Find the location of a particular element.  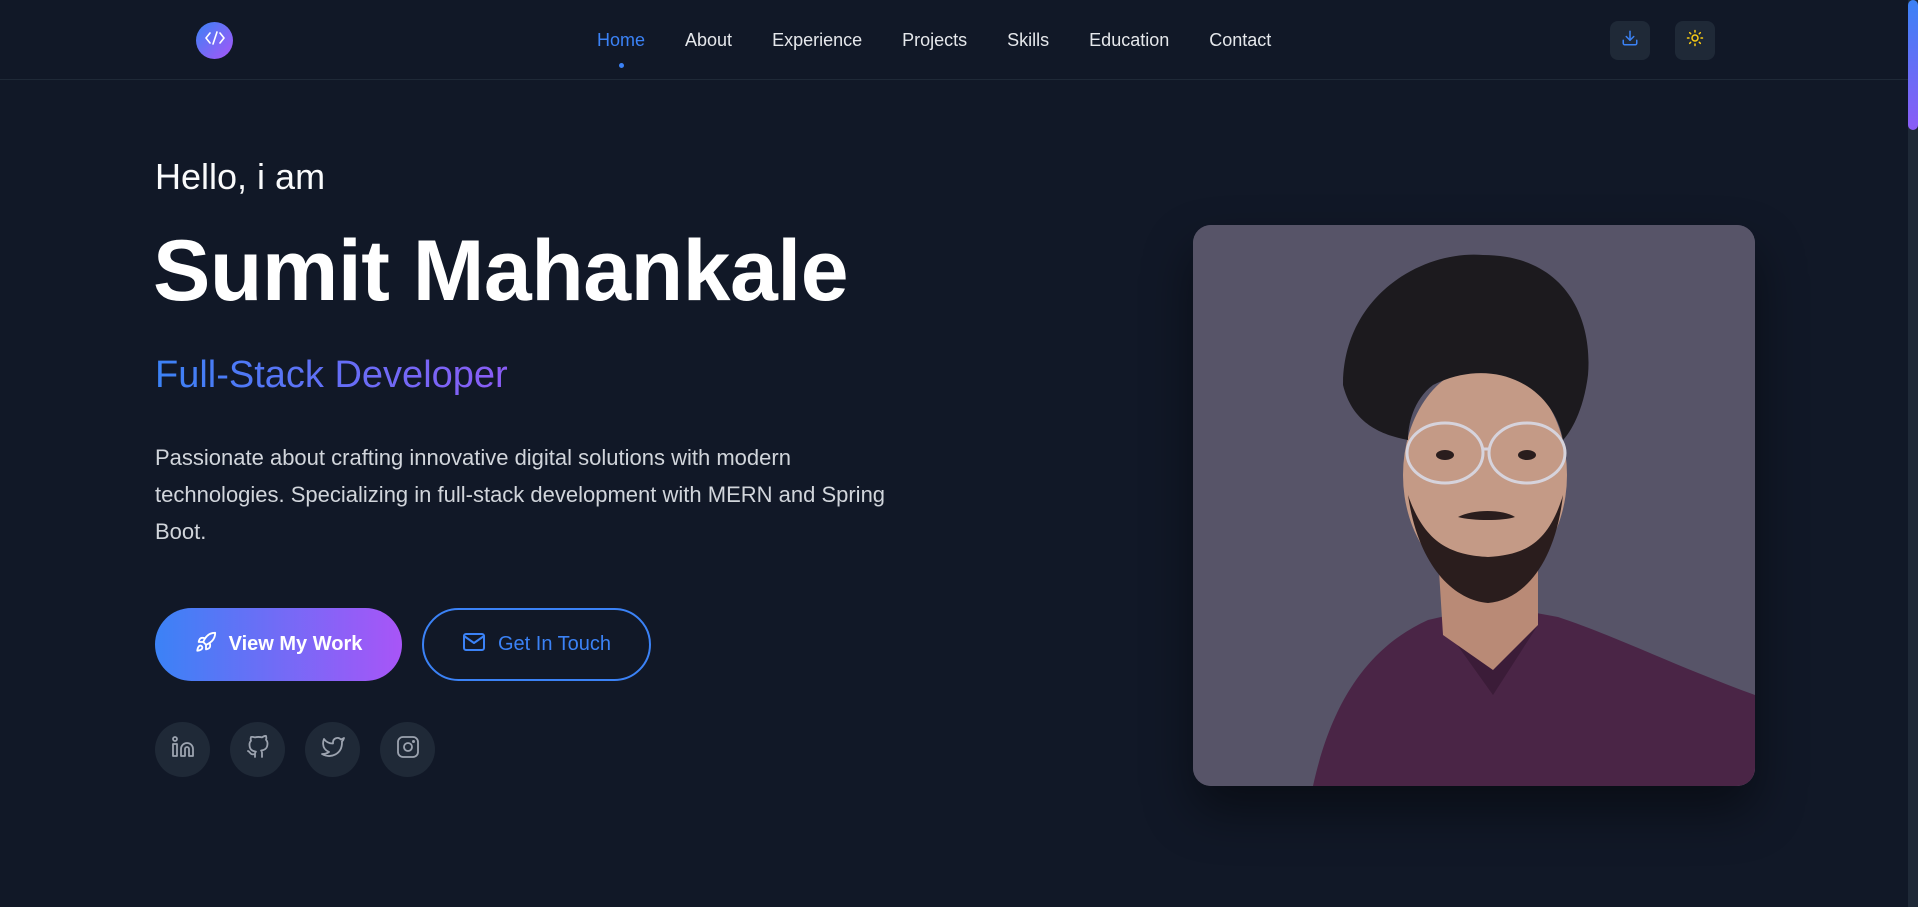

linkedin-icon is located at coordinates (183, 749).